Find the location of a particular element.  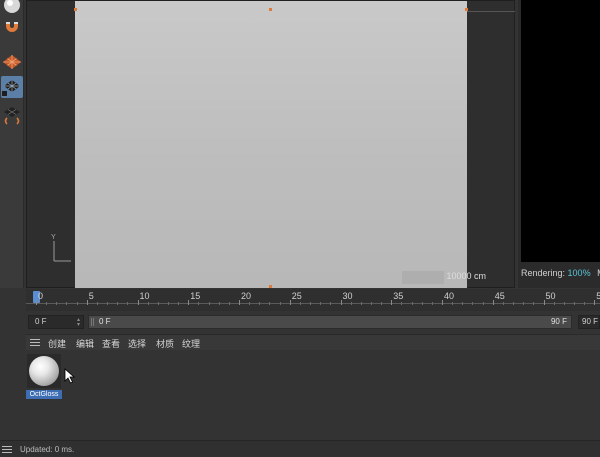

left-toolbar is located at coordinates (12, 144).